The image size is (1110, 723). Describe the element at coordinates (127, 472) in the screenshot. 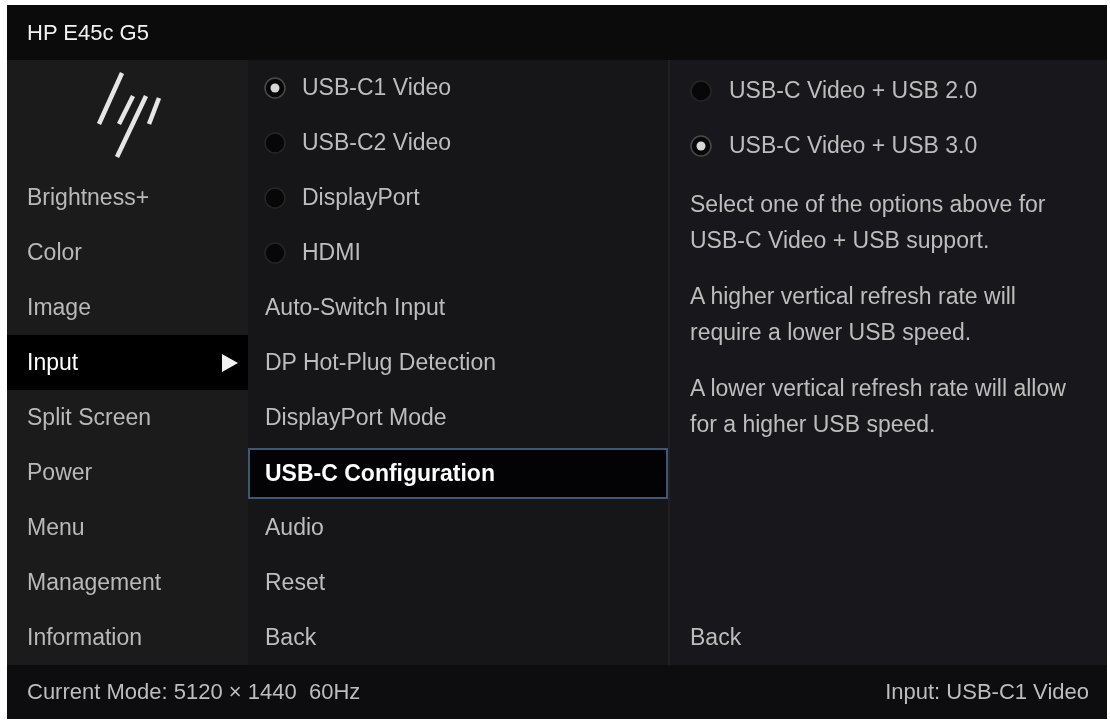

I see `sidebar-item: Power` at that location.